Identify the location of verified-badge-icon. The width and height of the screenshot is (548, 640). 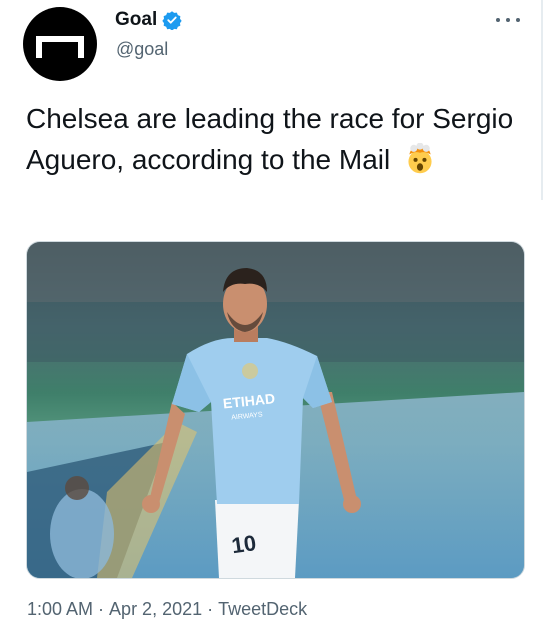
(172, 20).